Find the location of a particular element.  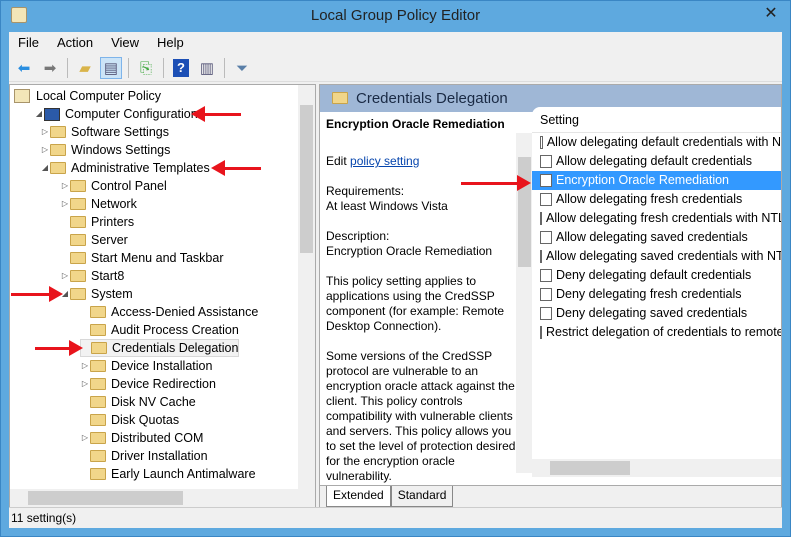

tree-item: ▷ Windows Settings is located at coordinates (105, 150).